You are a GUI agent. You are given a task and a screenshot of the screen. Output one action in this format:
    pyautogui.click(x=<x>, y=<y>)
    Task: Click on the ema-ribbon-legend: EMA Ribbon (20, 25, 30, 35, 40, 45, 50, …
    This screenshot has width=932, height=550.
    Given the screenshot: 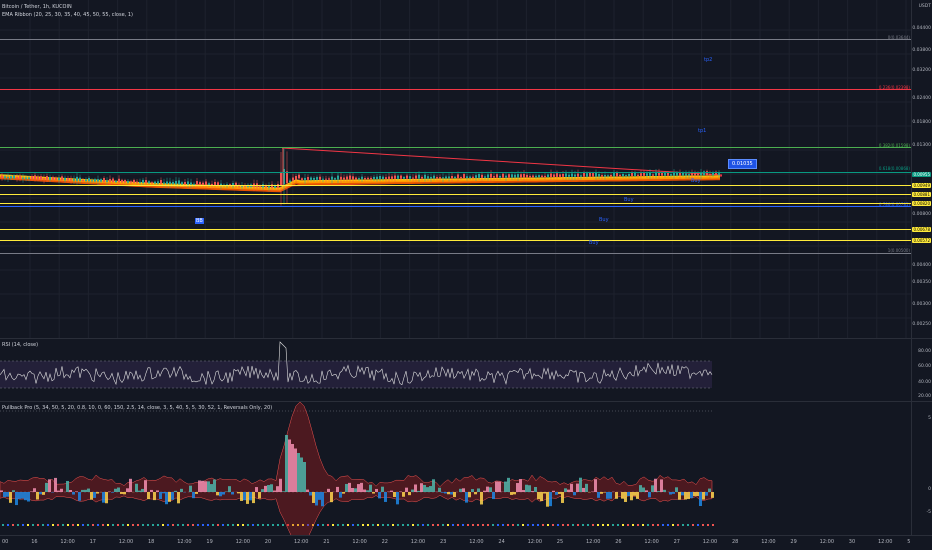 What is the action you would take?
    pyautogui.click(x=67, y=15)
    